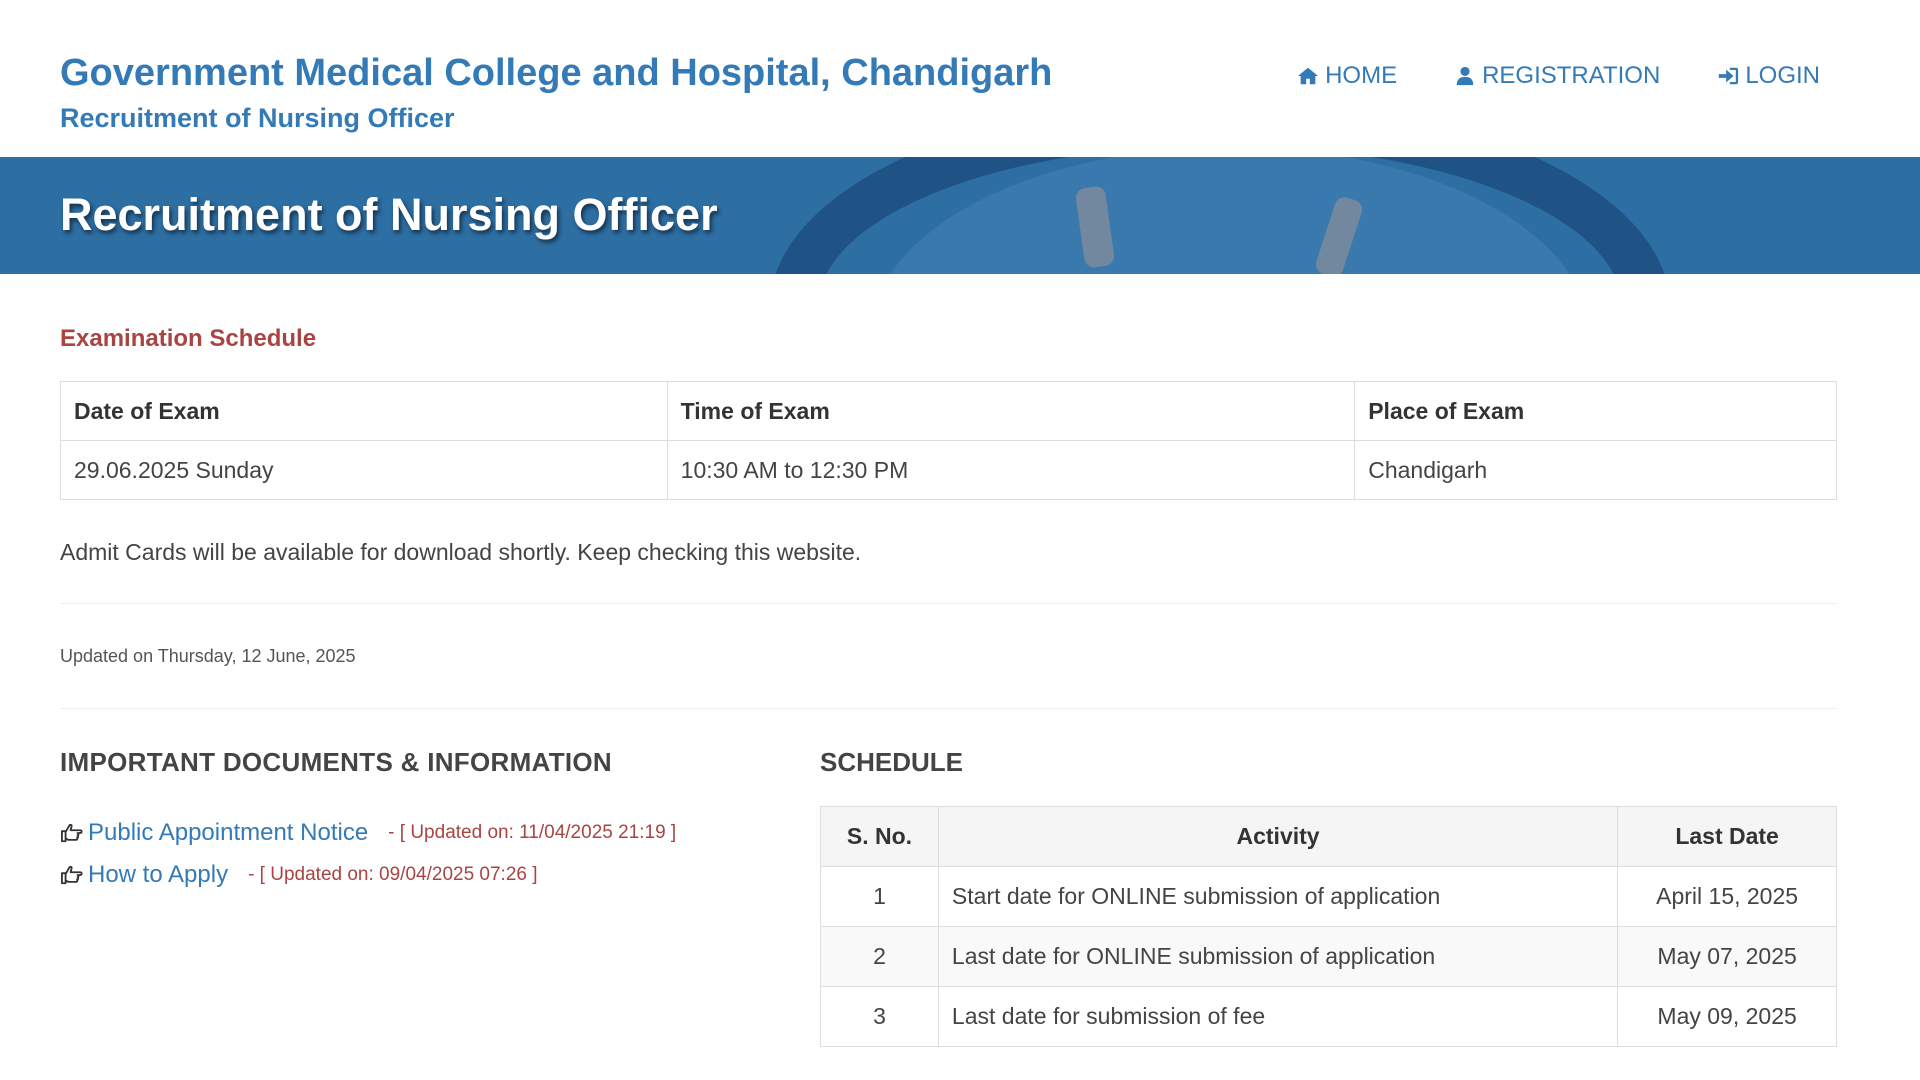 The height and width of the screenshot is (1080, 1920). What do you see at coordinates (1278, 836) in the screenshot?
I see `column-header-activity: Activity` at bounding box center [1278, 836].